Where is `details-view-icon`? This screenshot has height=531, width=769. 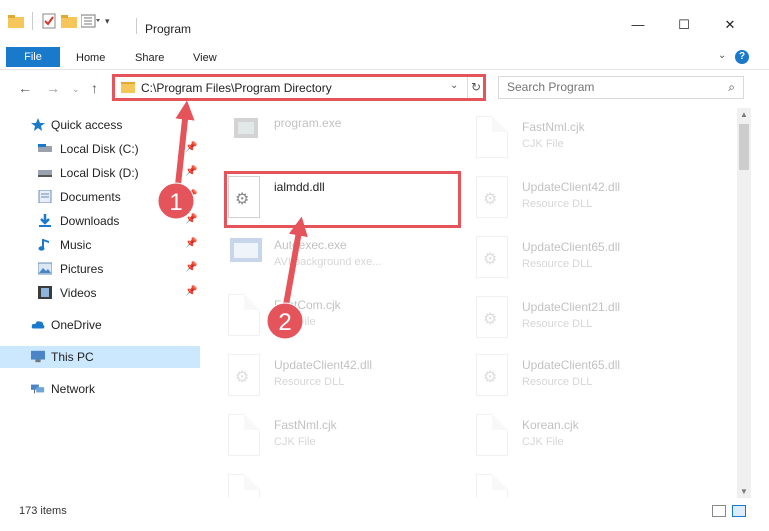
details-view-icon is located at coordinates (719, 511).